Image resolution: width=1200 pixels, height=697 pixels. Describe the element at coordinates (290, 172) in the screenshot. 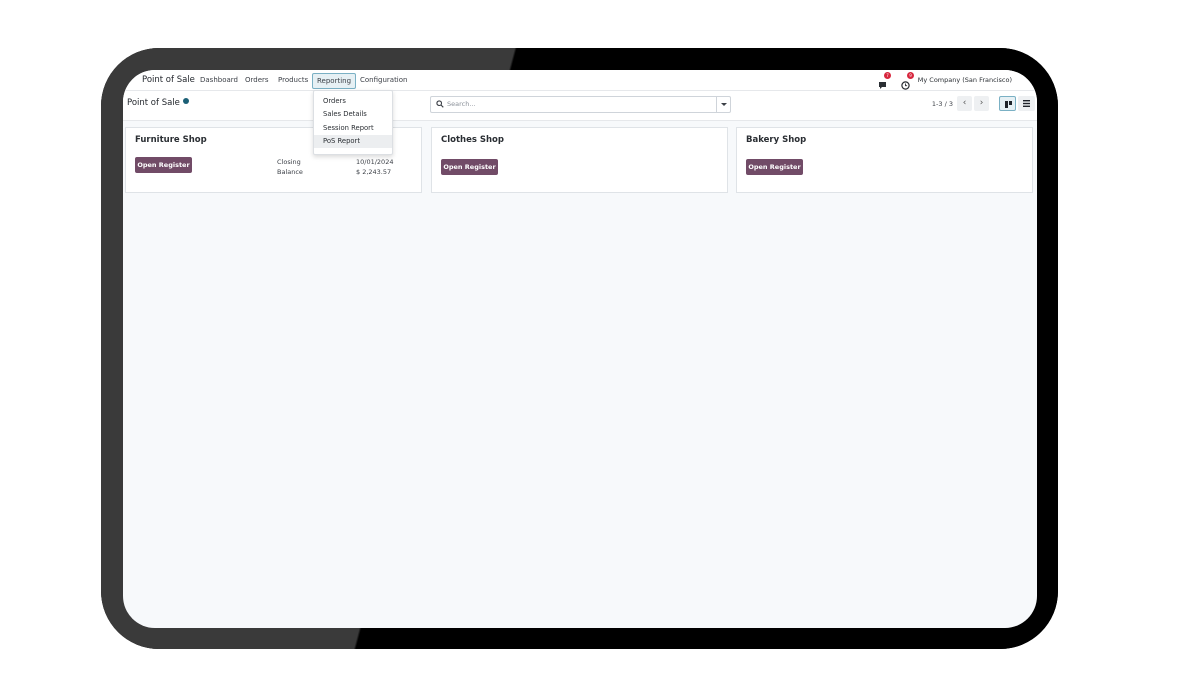

I see `balance-label: Balance` at that location.